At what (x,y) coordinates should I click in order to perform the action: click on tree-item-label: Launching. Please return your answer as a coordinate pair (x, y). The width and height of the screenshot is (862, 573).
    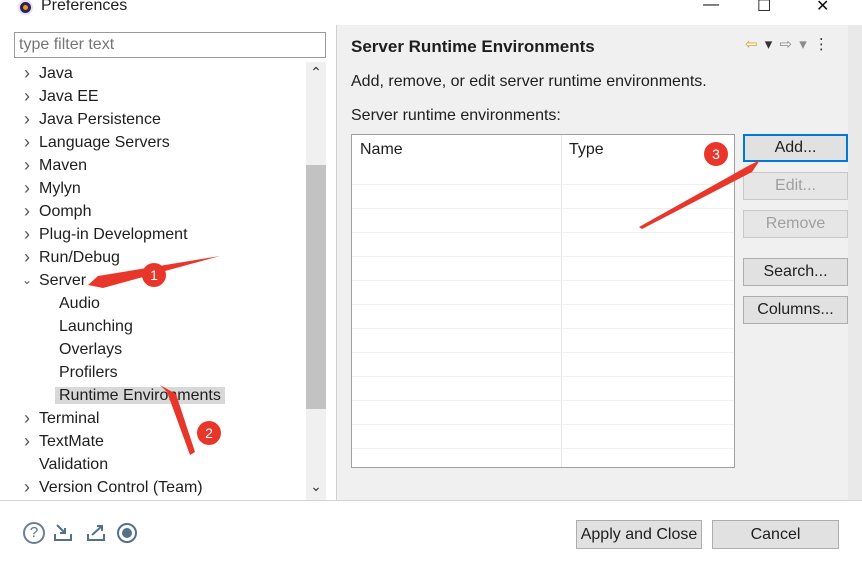
    Looking at the image, I should click on (96, 326).